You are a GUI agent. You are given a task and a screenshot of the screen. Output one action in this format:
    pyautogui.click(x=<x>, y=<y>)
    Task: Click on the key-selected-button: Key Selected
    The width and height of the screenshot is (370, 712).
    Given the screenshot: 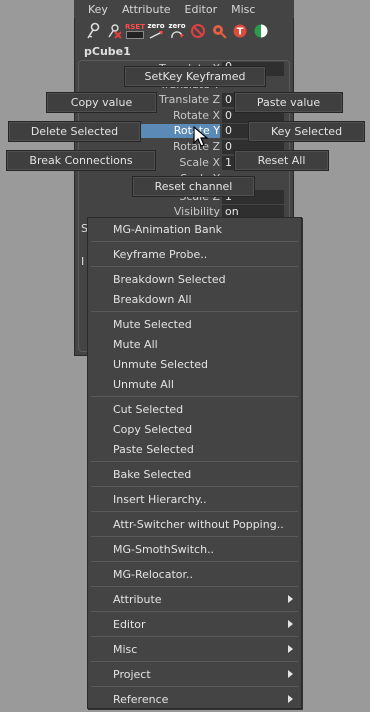 What is the action you would take?
    pyautogui.click(x=306, y=131)
    